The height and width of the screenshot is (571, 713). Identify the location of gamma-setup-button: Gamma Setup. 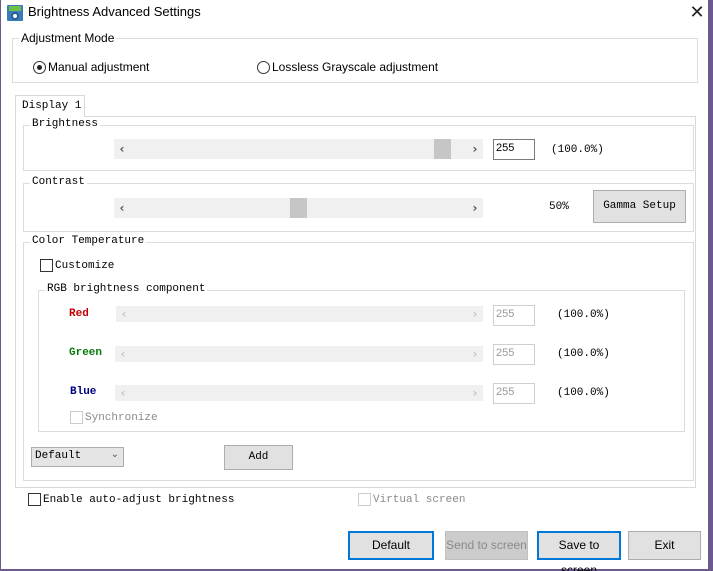
(639, 206).